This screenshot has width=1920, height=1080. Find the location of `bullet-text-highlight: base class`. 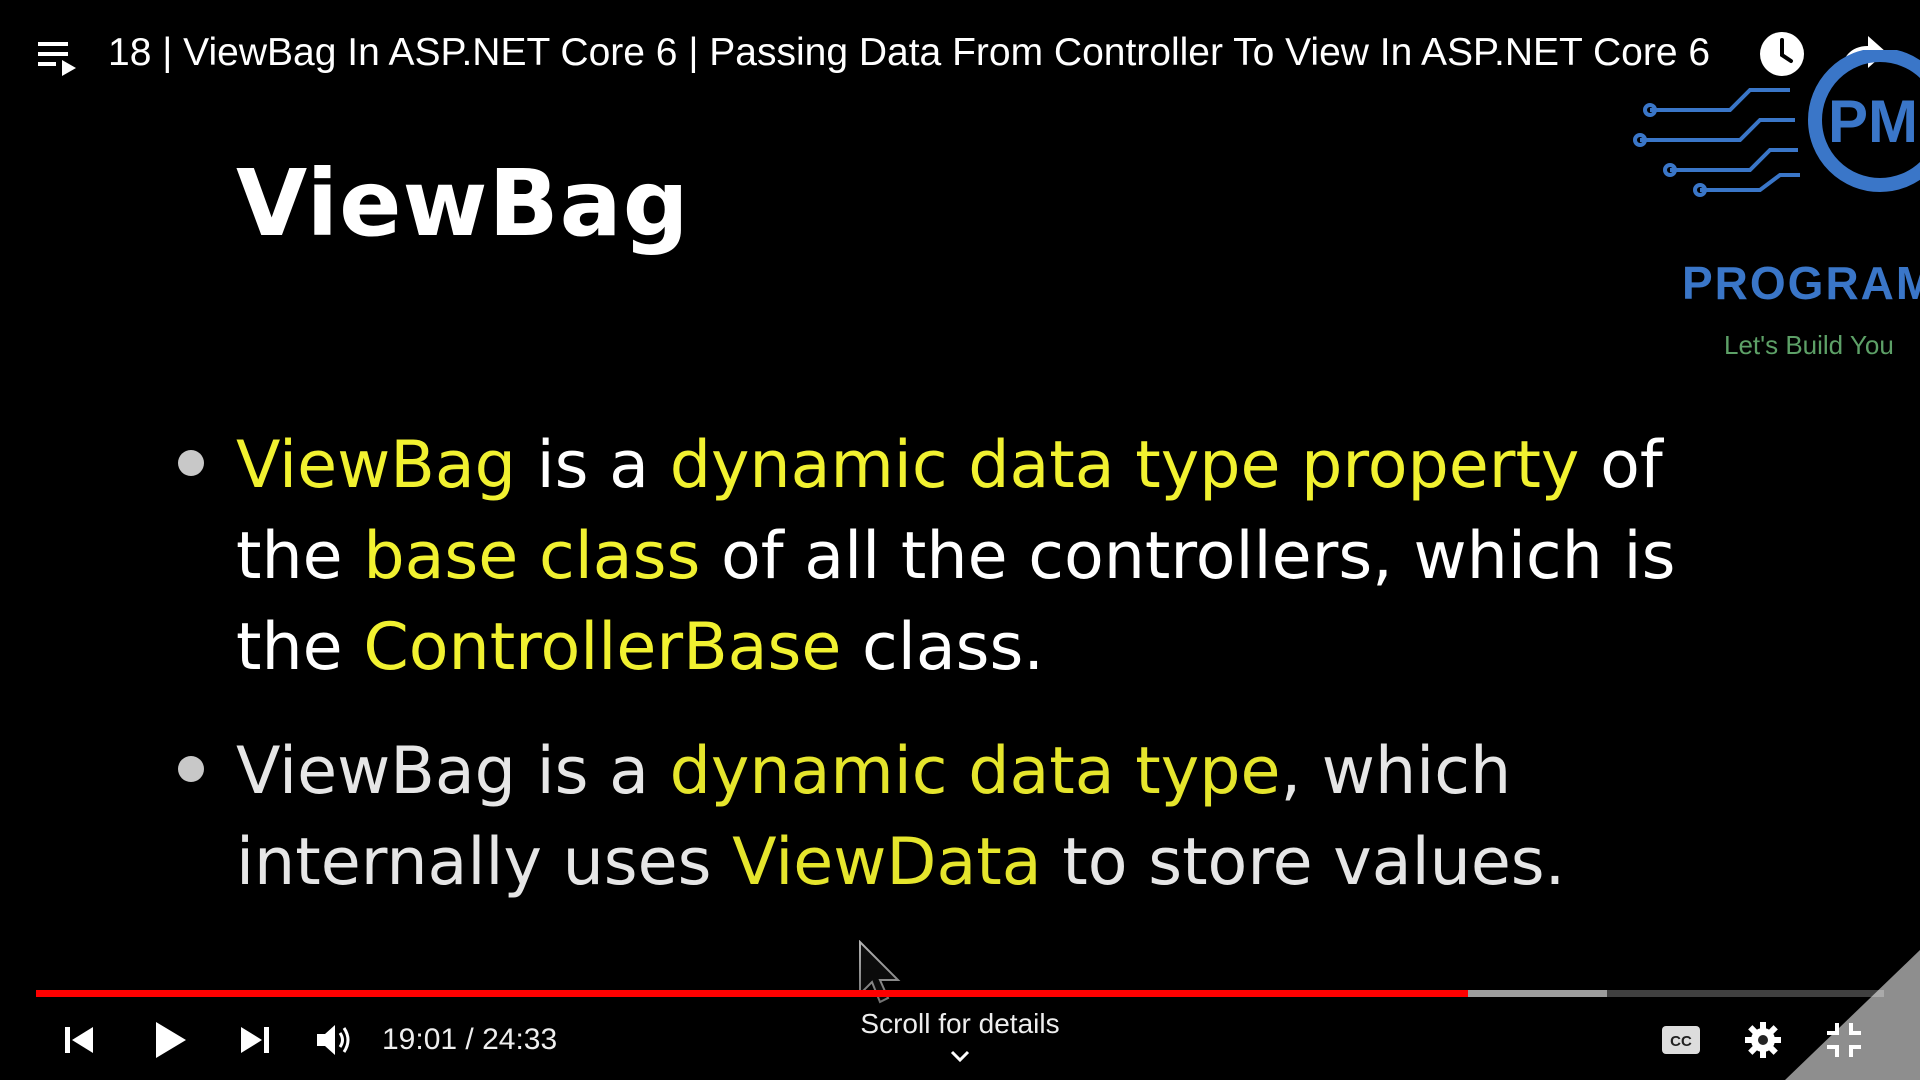

bullet-text-highlight: base class is located at coordinates (532, 556).